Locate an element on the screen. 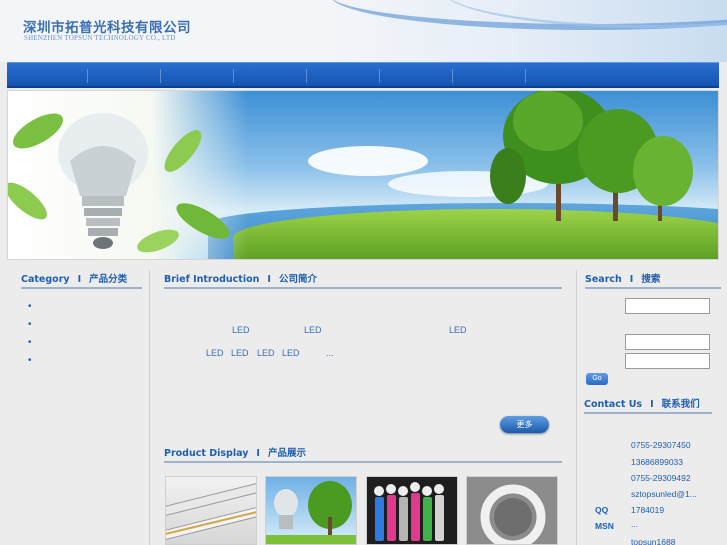  trees-illustration is located at coordinates (591, 156).